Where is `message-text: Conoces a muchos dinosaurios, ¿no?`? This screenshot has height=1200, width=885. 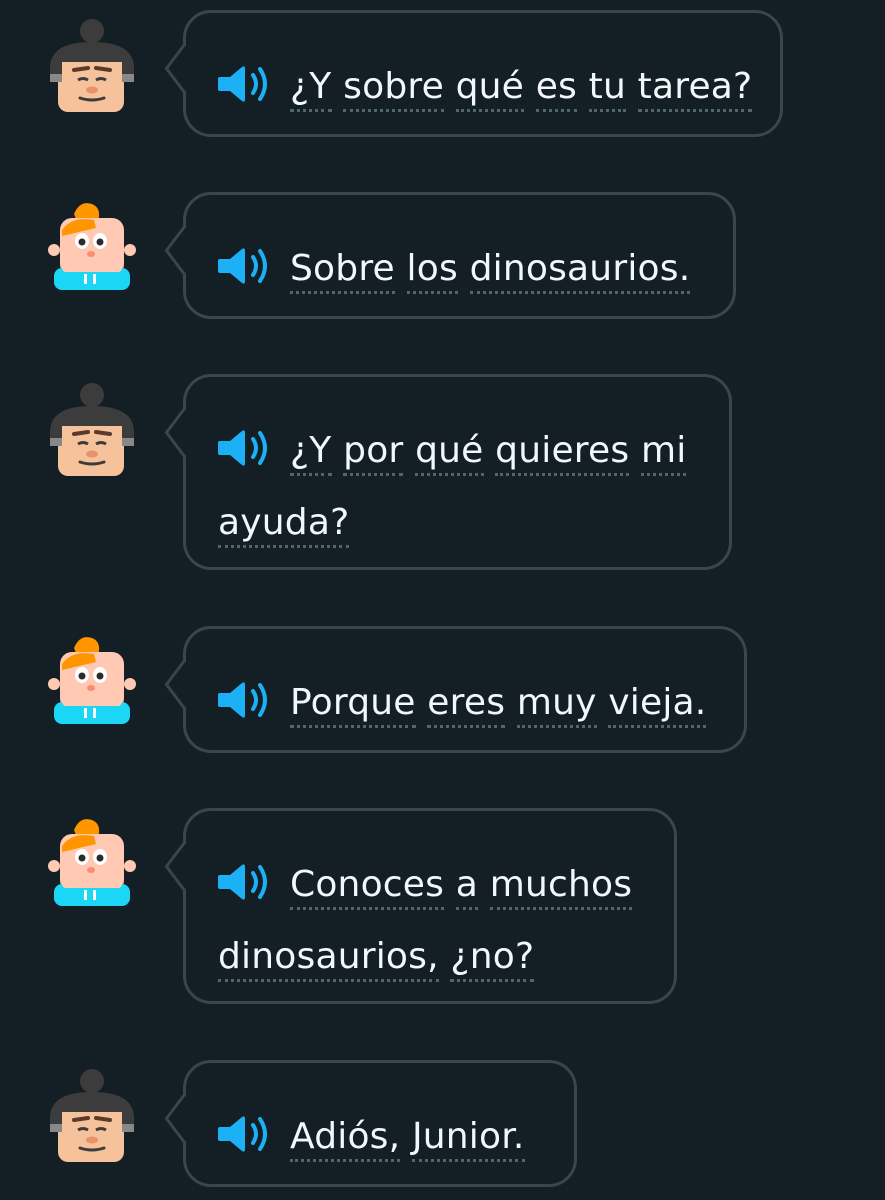 message-text: Conoces a muchos dinosaurios, ¿no? is located at coordinates (443, 921).